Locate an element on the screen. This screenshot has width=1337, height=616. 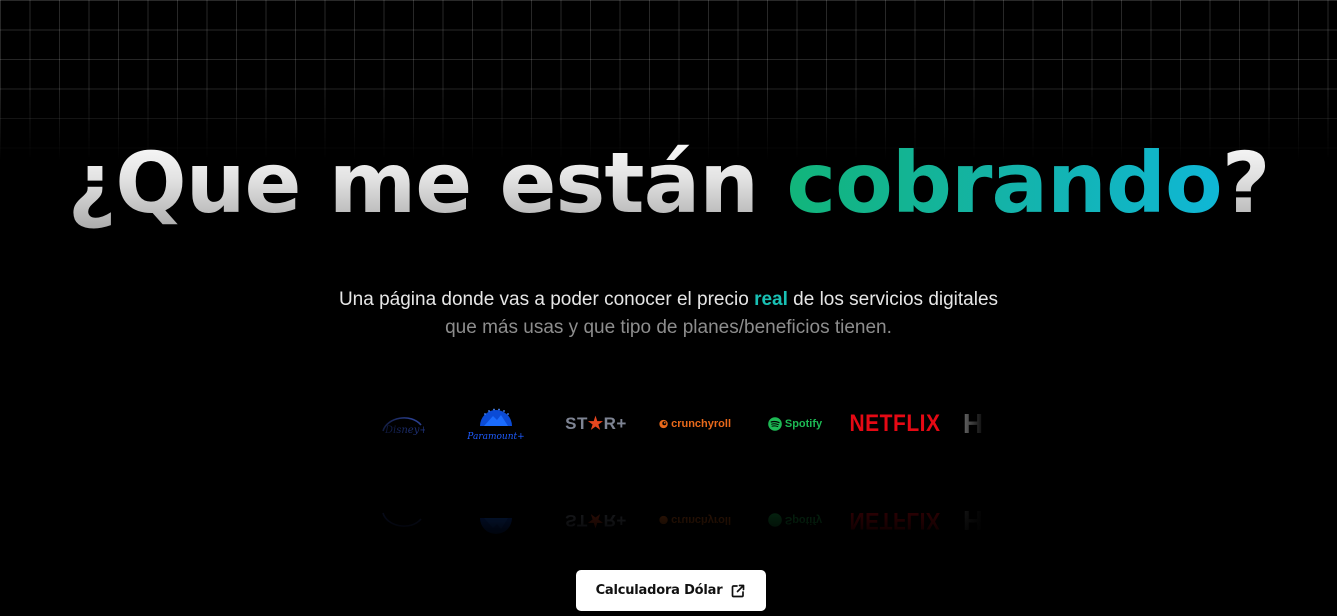
spotify-reflection: Spotify is located at coordinates (795, 520).